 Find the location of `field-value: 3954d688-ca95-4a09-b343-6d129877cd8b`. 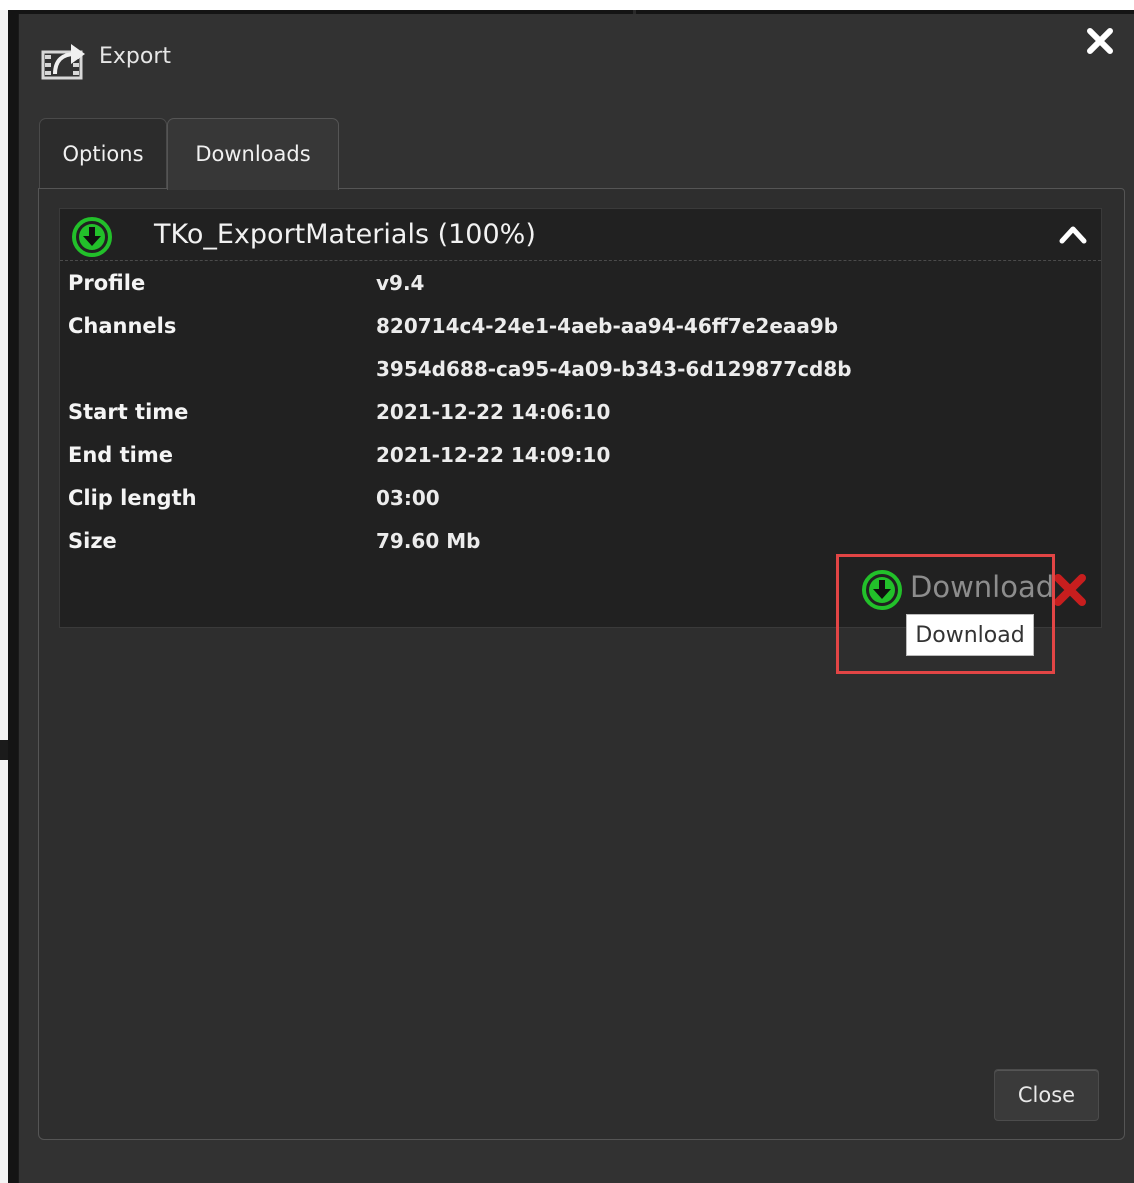

field-value: 3954d688-ca95-4a09-b343-6d129877cd8b is located at coordinates (614, 369).